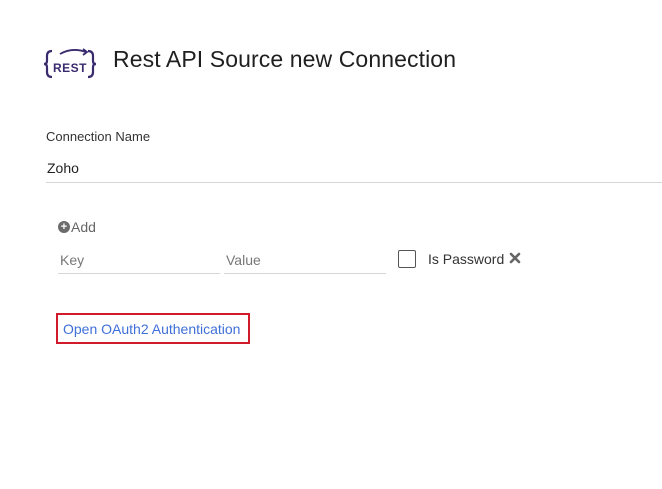 The height and width of the screenshot is (489, 662). I want to click on plus-circle-icon: +, so click(64, 227).